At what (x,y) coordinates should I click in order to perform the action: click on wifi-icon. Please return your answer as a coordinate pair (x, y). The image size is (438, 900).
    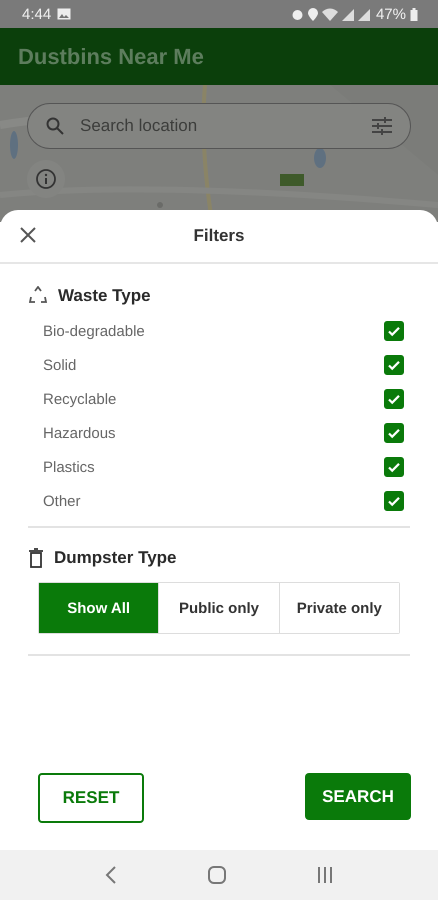
    Looking at the image, I should click on (330, 14).